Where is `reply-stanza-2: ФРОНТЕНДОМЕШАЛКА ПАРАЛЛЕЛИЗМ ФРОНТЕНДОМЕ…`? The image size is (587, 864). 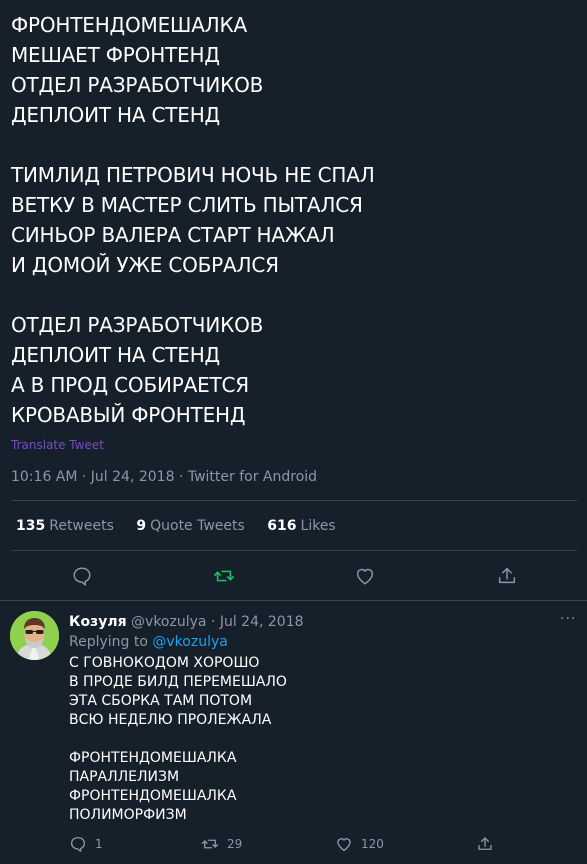 reply-stanza-2: ФРОНТЕНДОМЕШАЛКА ПАРАЛЛЕЛИЗМ ФРОНТЕНДОМЕ… is located at coordinates (178, 787).